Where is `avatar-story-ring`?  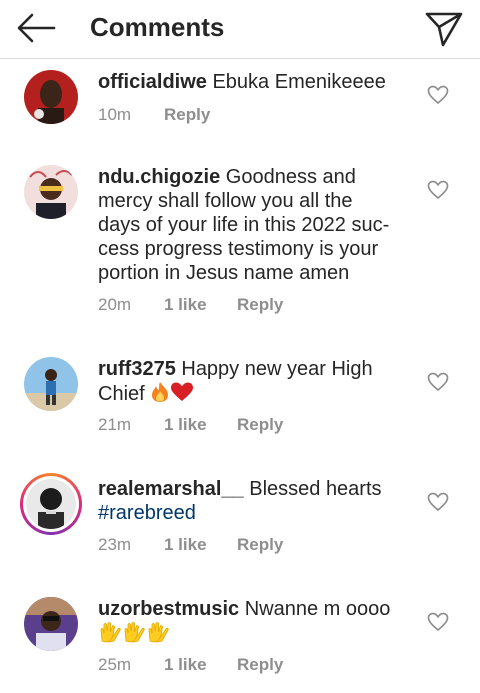 avatar-story-ring is located at coordinates (51, 504).